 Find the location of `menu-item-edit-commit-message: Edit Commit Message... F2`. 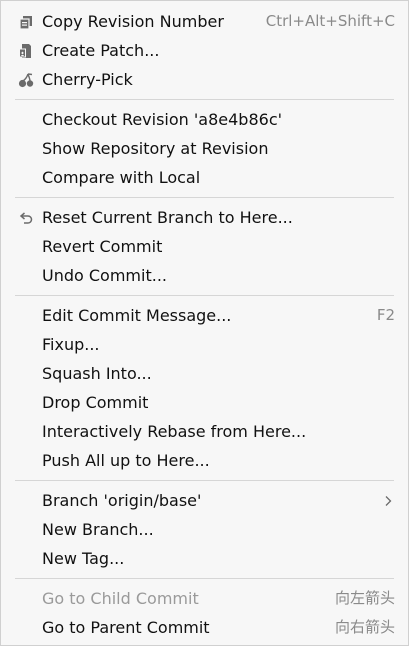

menu-item-edit-commit-message: Edit Commit Message... F2 is located at coordinates (204, 315).